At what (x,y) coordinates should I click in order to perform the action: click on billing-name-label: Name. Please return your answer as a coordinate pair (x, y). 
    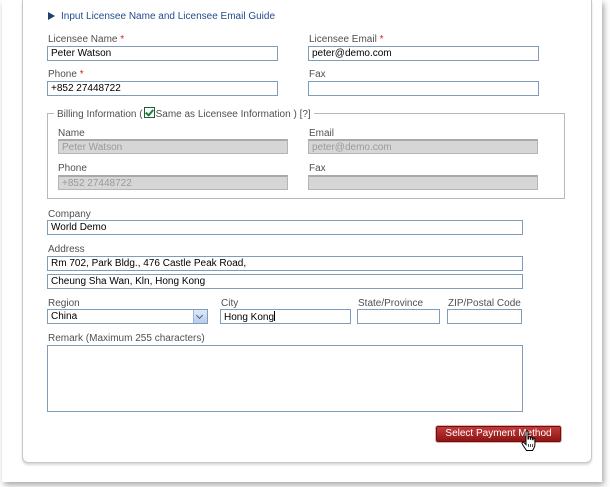
    Looking at the image, I should click on (71, 133).